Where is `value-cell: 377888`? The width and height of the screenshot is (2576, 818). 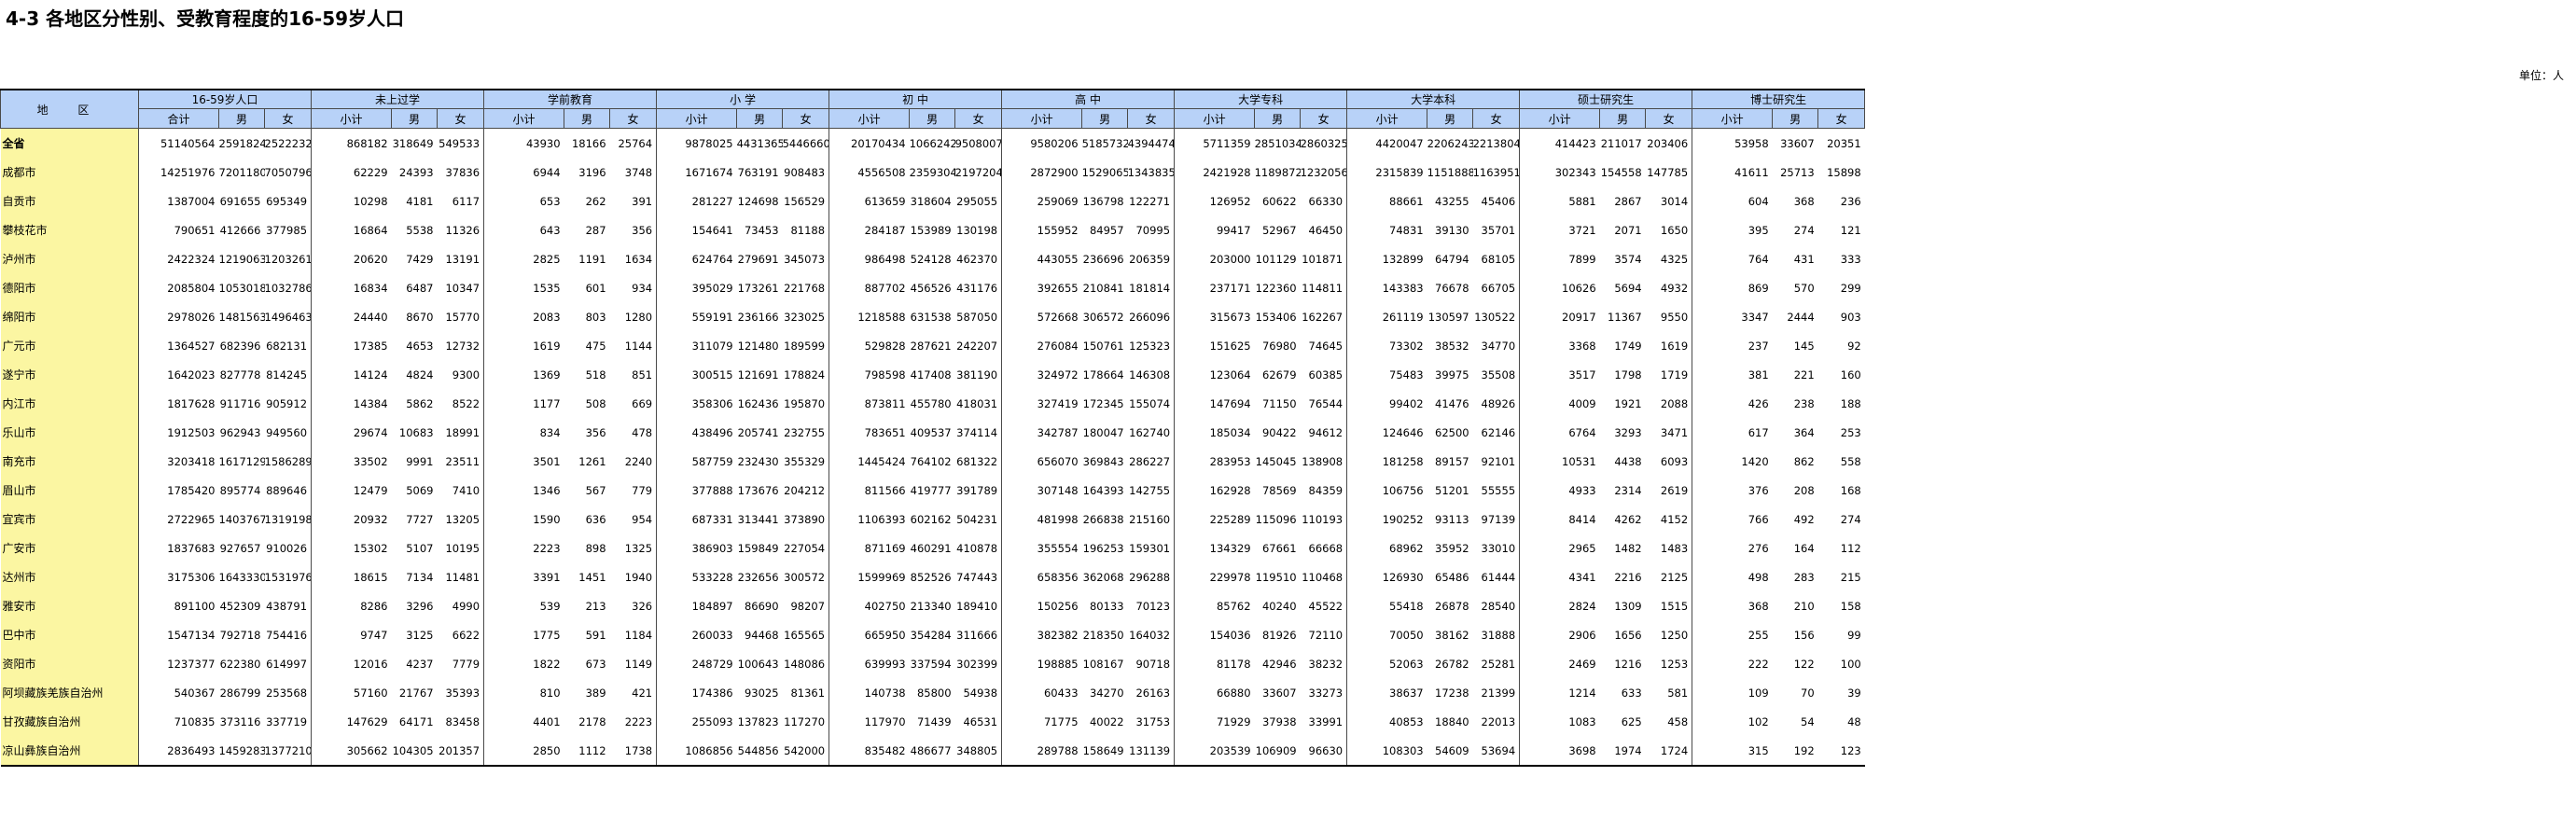 value-cell: 377888 is located at coordinates (696, 490).